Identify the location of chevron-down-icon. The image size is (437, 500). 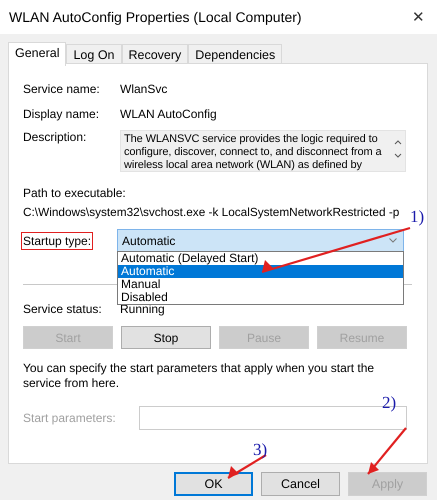
(393, 240).